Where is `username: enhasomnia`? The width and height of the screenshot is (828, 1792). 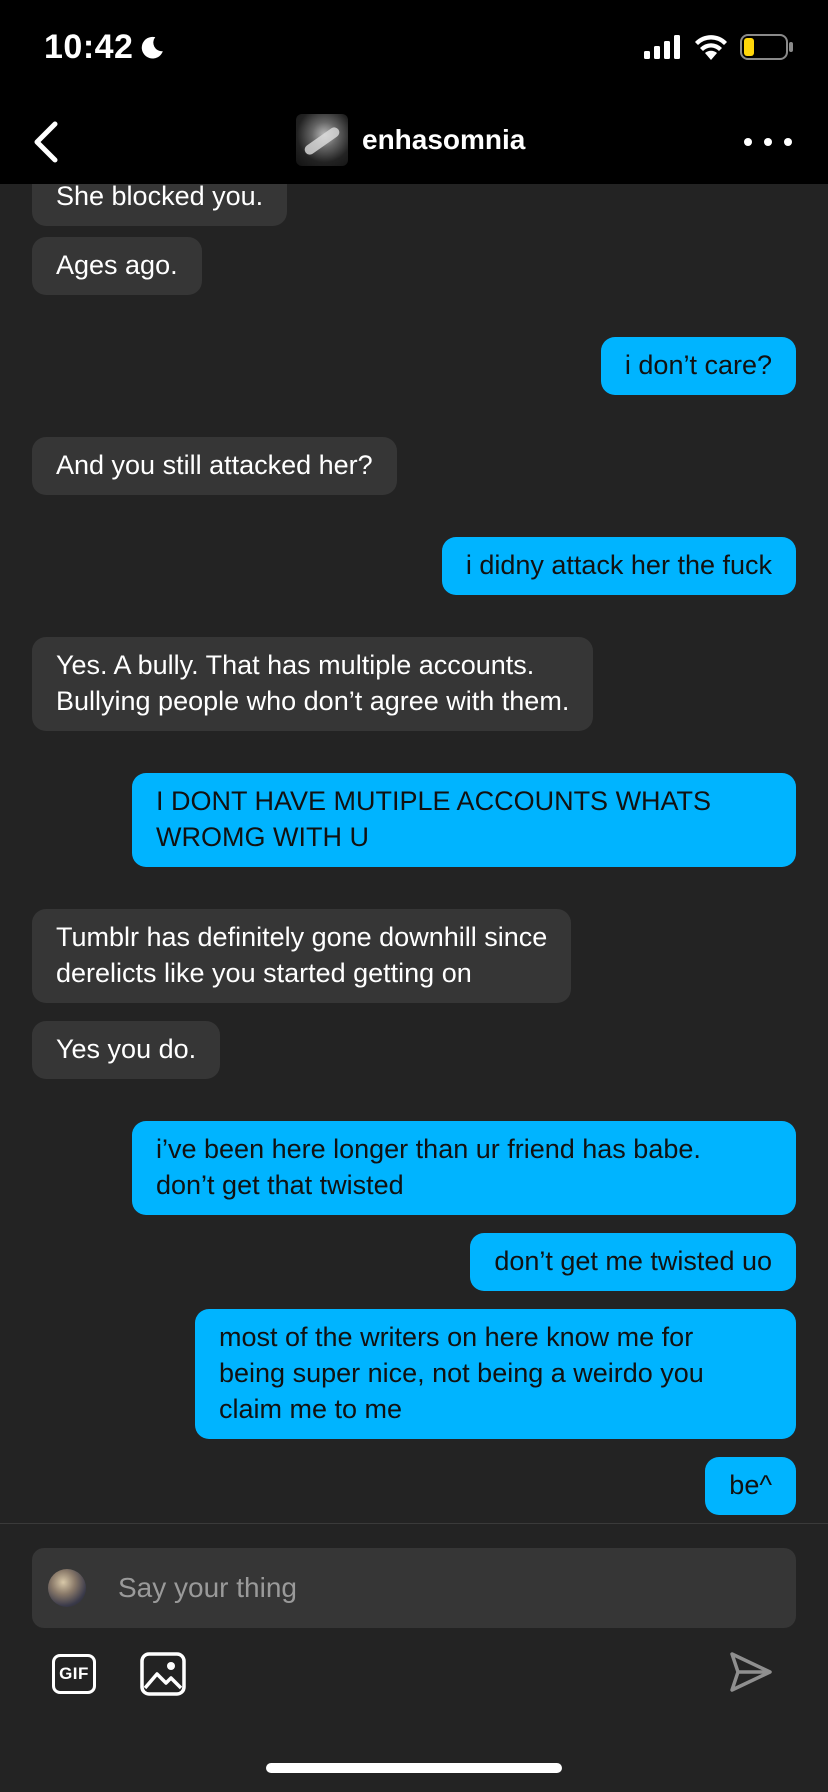 username: enhasomnia is located at coordinates (443, 140).